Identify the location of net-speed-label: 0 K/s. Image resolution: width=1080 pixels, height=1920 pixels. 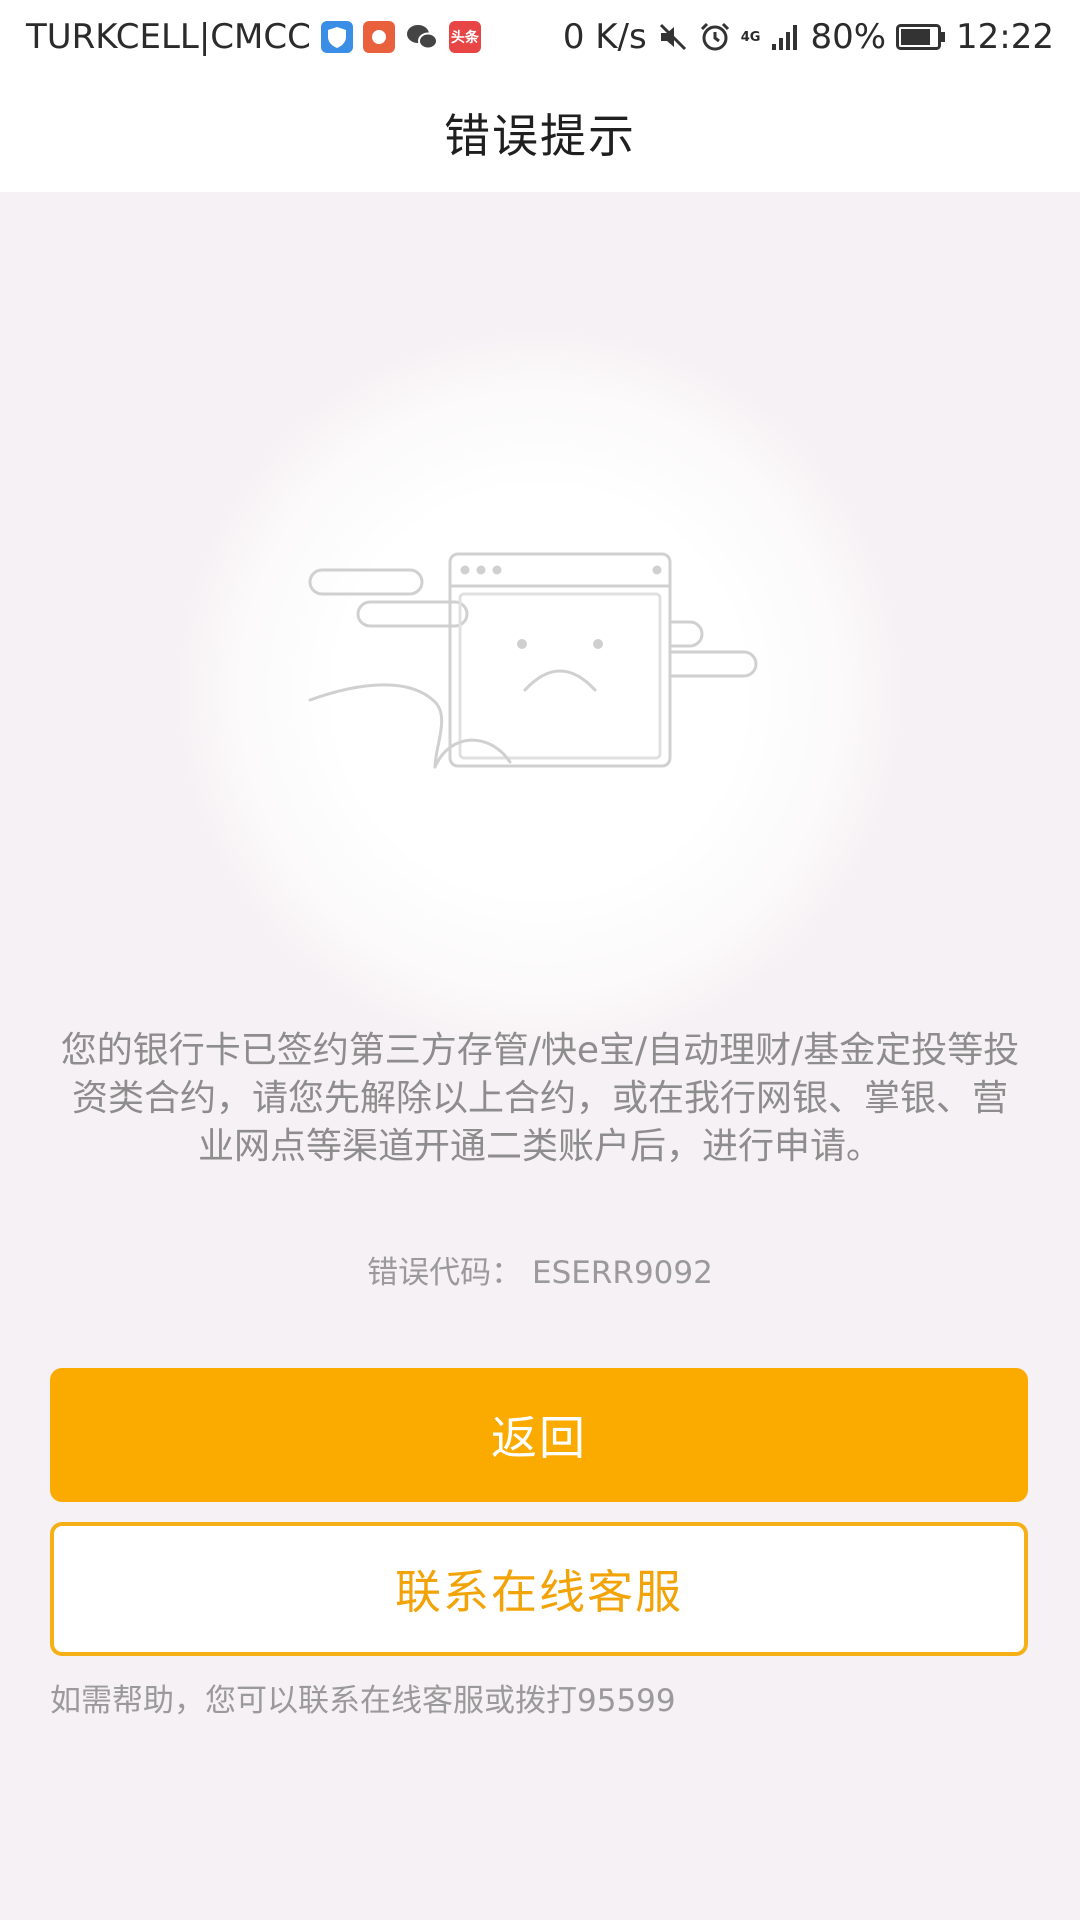
(604, 37).